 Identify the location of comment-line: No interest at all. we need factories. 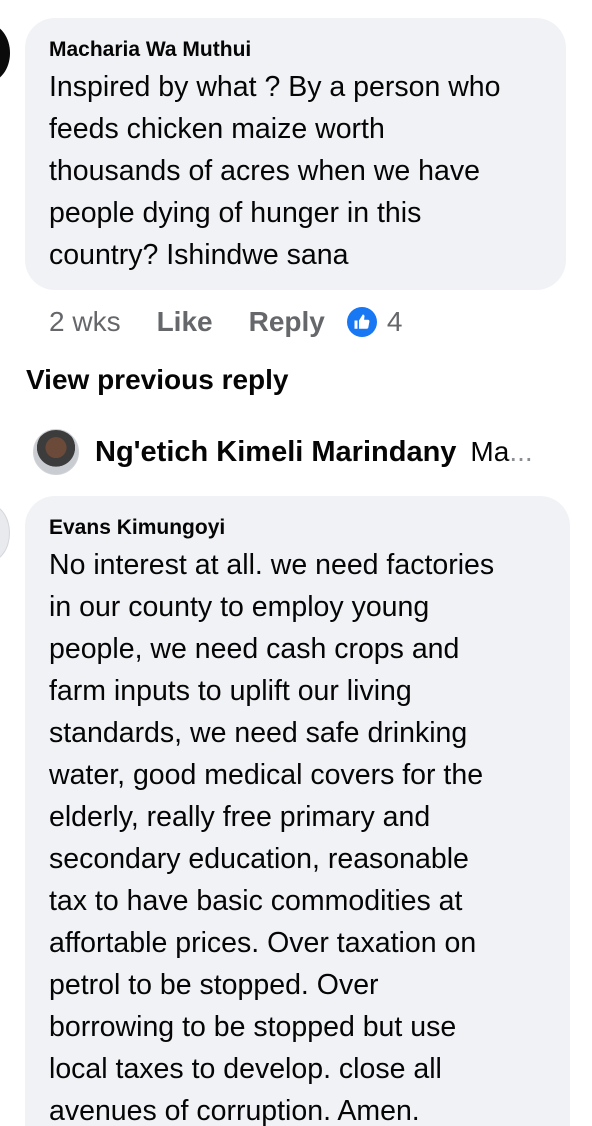
(272, 565).